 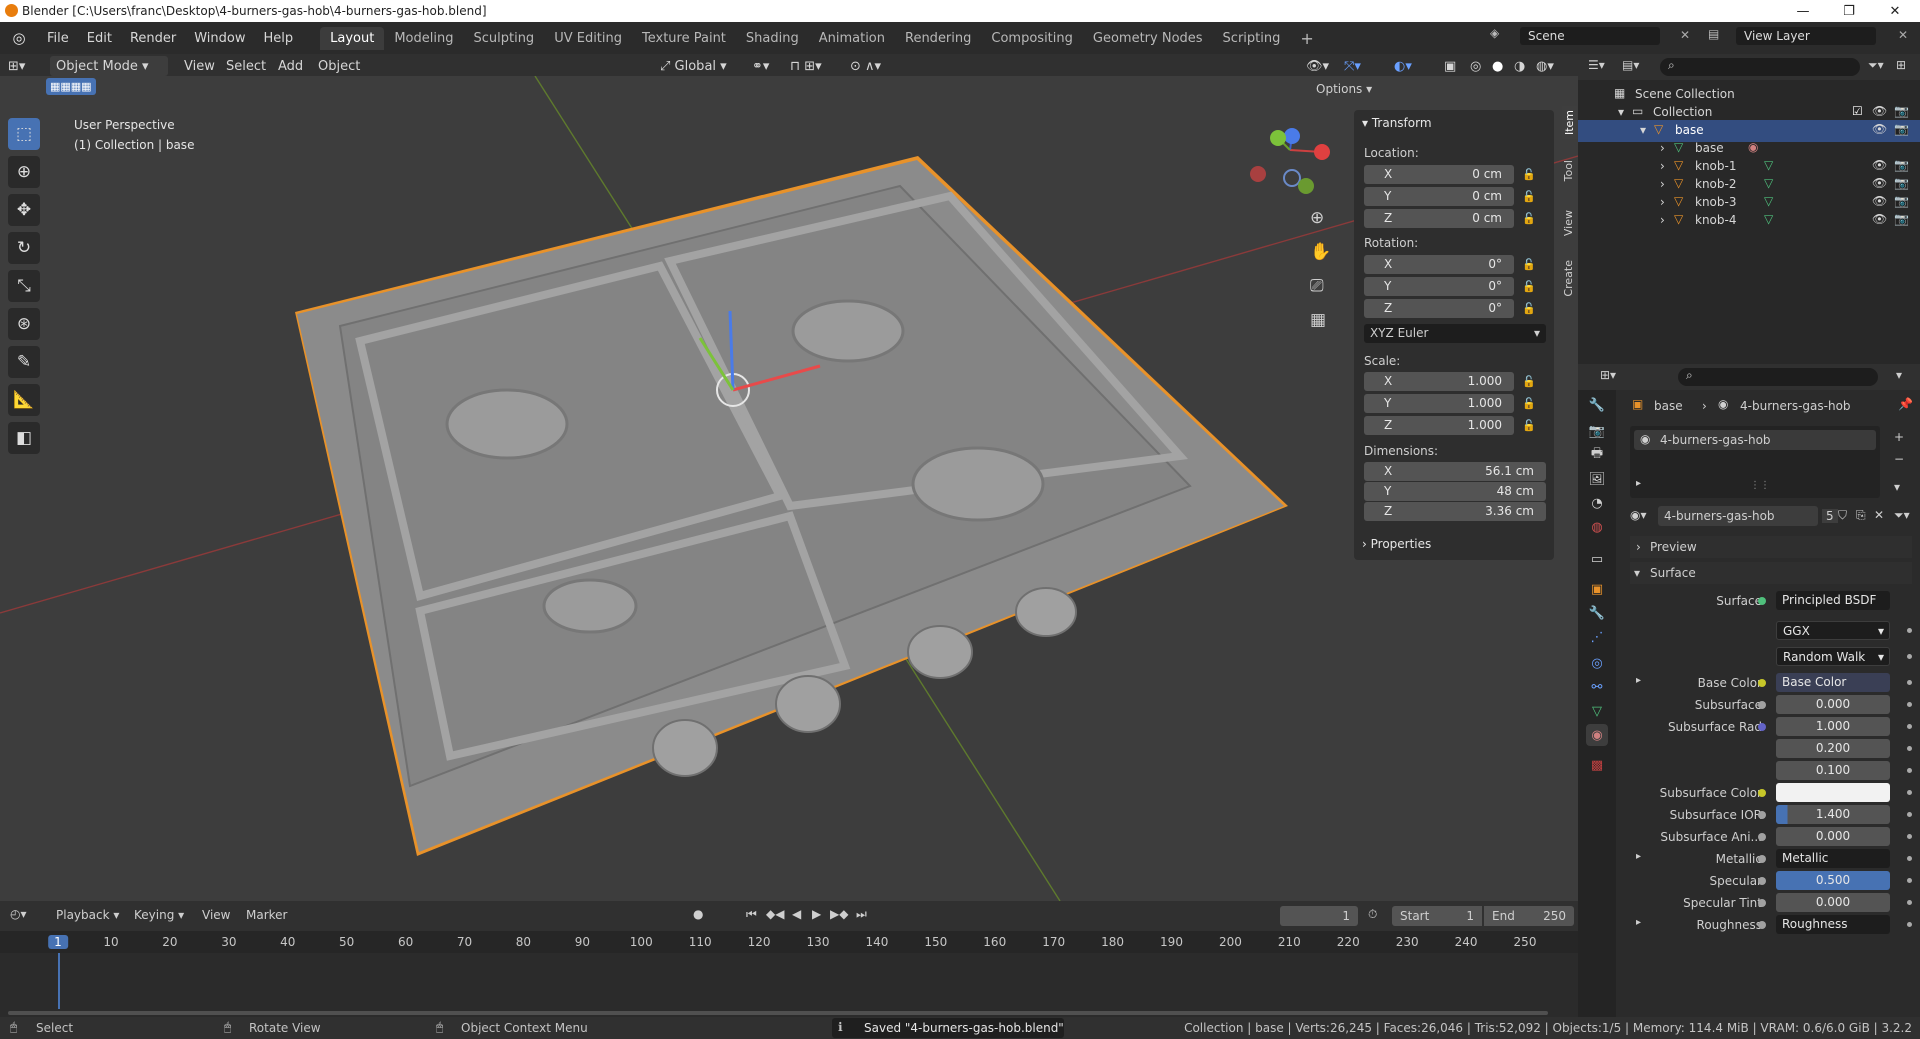 What do you see at coordinates (24, 438) in the screenshot?
I see `add-cube-tool-icon: ◧` at bounding box center [24, 438].